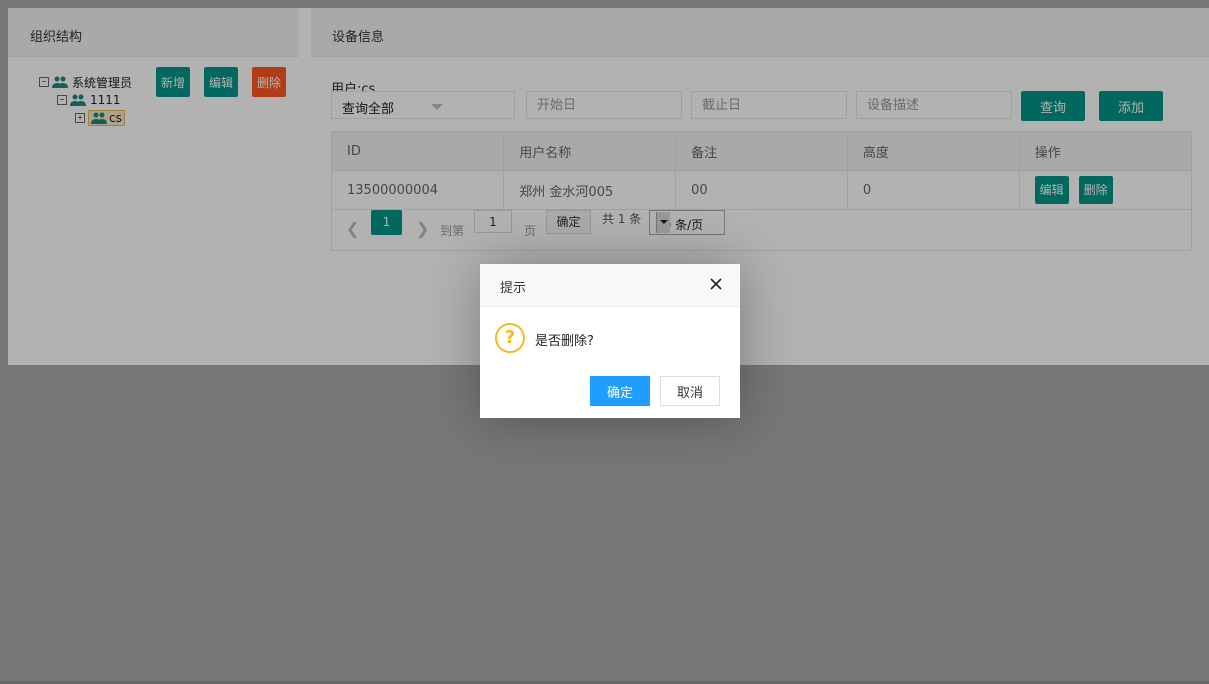  Describe the element at coordinates (513, 288) in the screenshot. I see `dialog-title: 提示` at that location.